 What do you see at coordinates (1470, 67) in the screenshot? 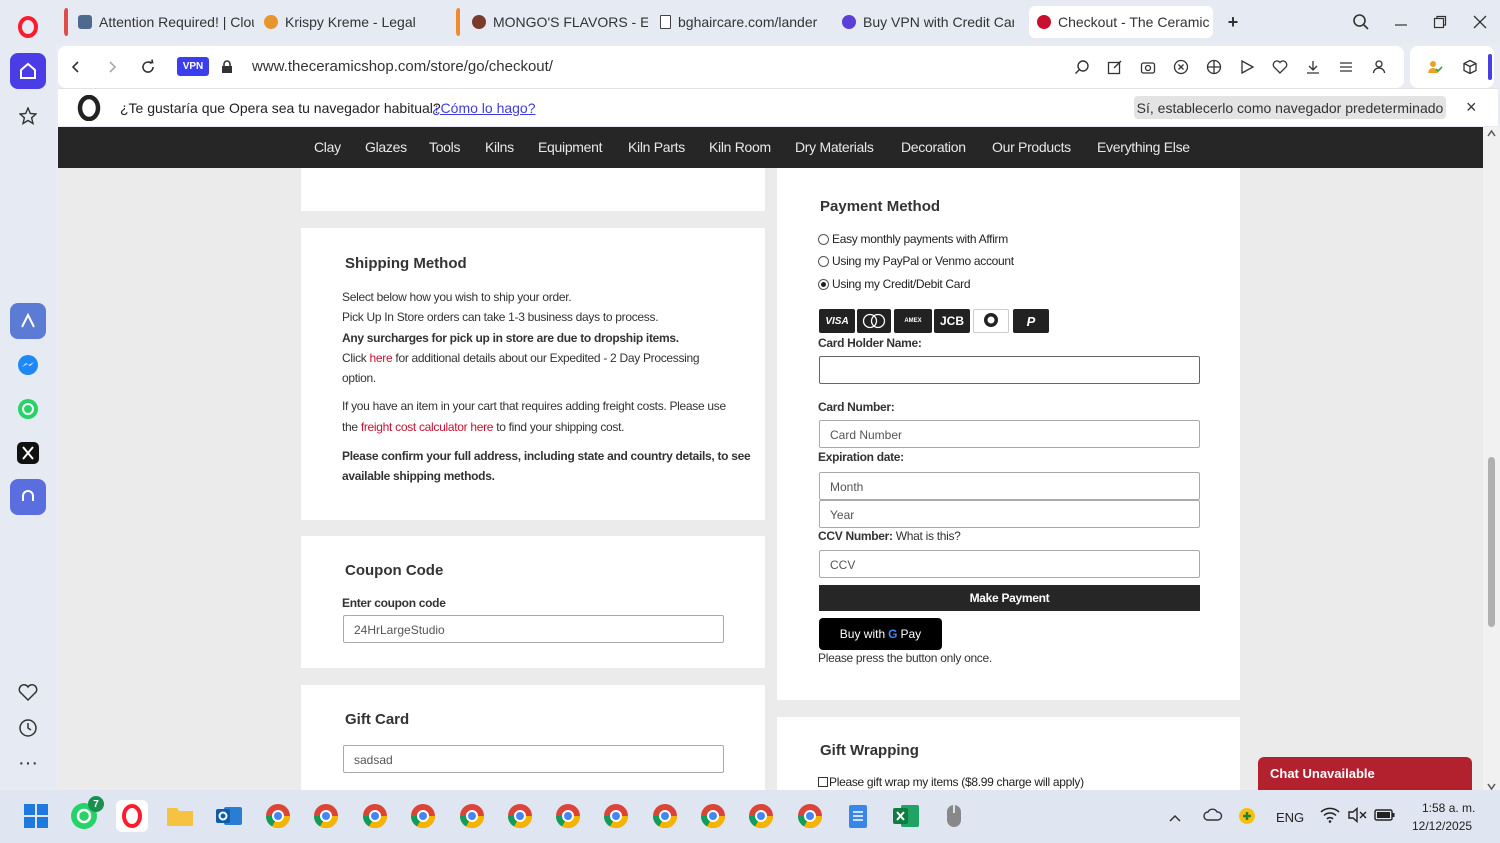
I see `extensions-cube-icon` at bounding box center [1470, 67].